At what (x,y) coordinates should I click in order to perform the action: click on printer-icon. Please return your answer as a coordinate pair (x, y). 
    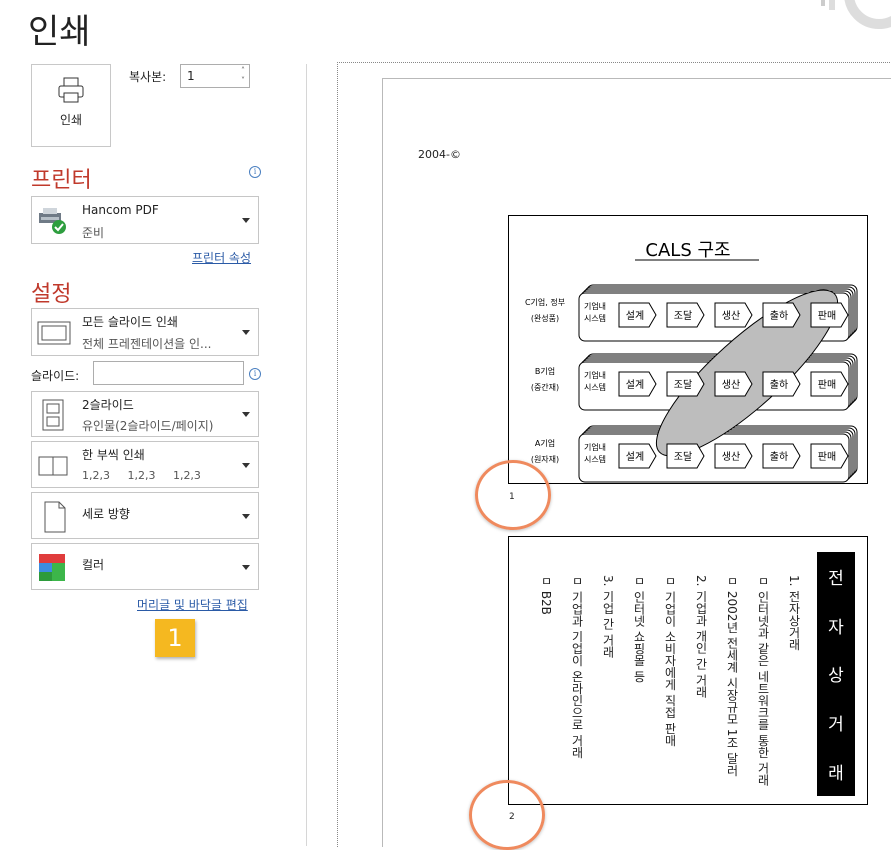
    Looking at the image, I should click on (71, 90).